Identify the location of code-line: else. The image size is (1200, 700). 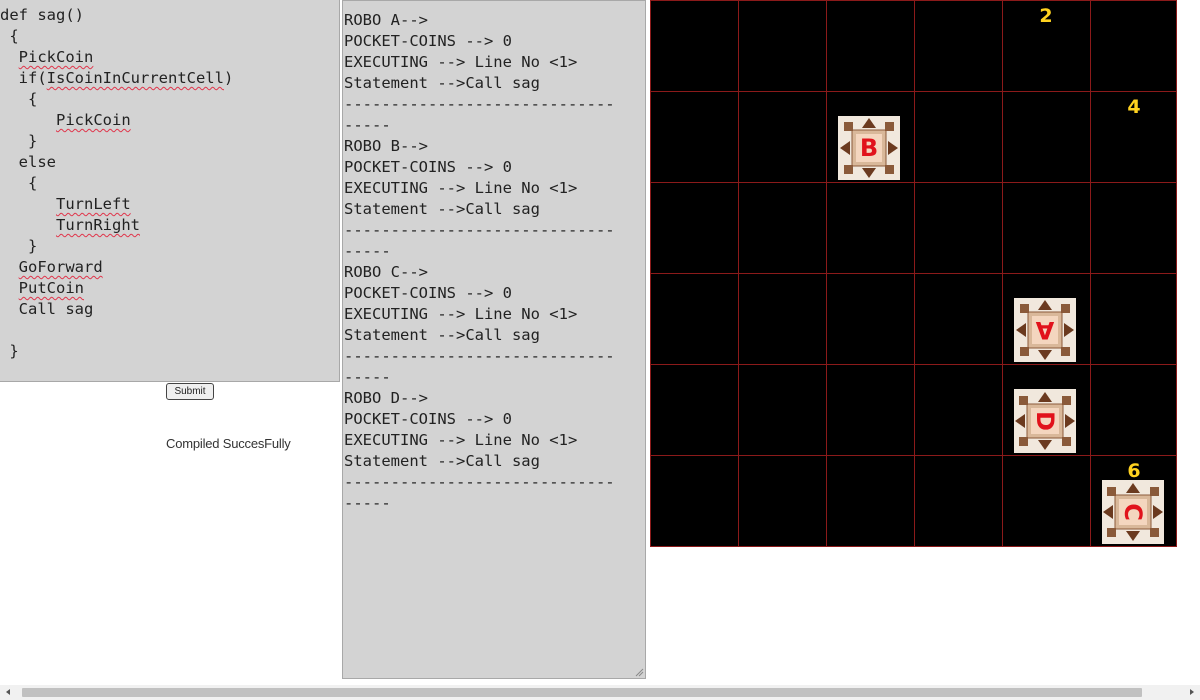
(28, 162).